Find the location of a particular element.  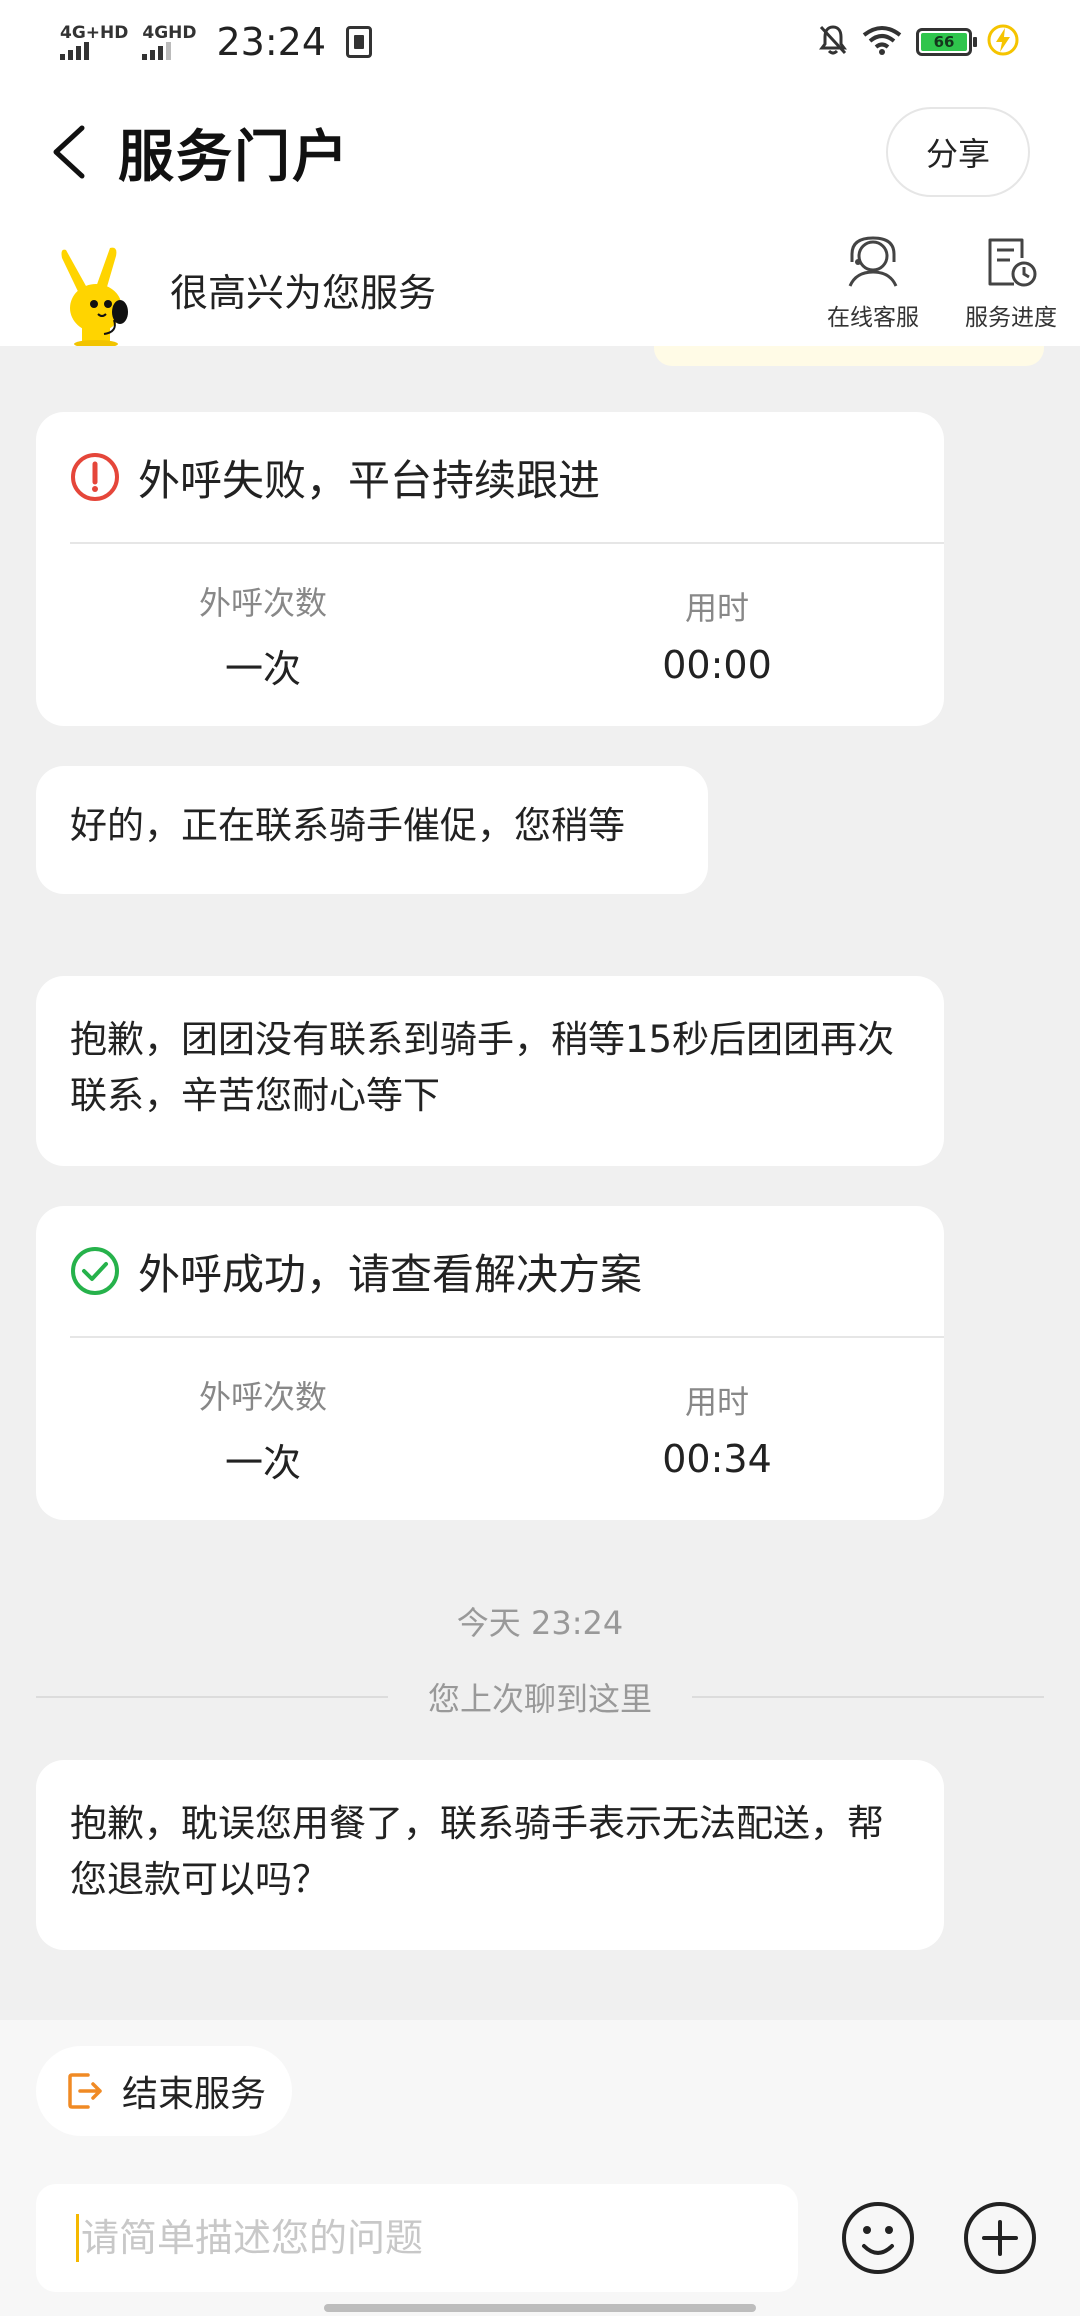

signal-2-icon: 4GHD is located at coordinates (169, 41).